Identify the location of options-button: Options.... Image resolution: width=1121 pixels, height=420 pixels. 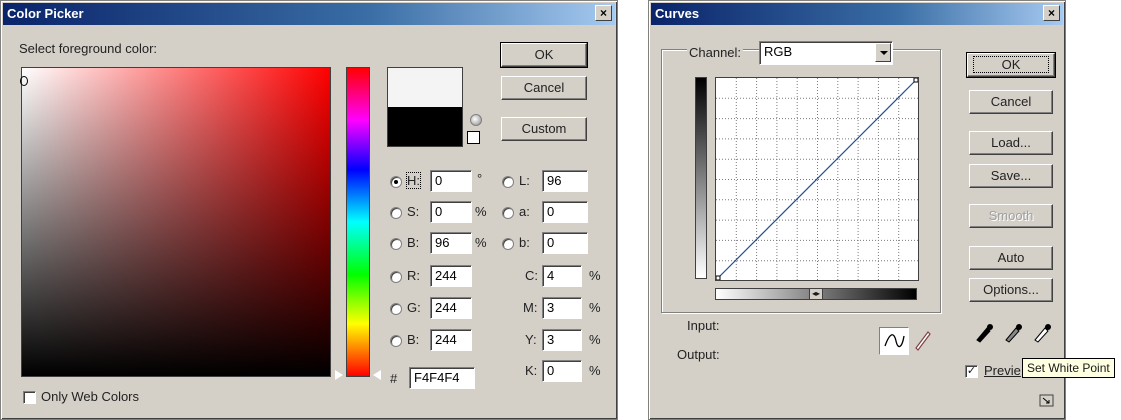
(1011, 290).